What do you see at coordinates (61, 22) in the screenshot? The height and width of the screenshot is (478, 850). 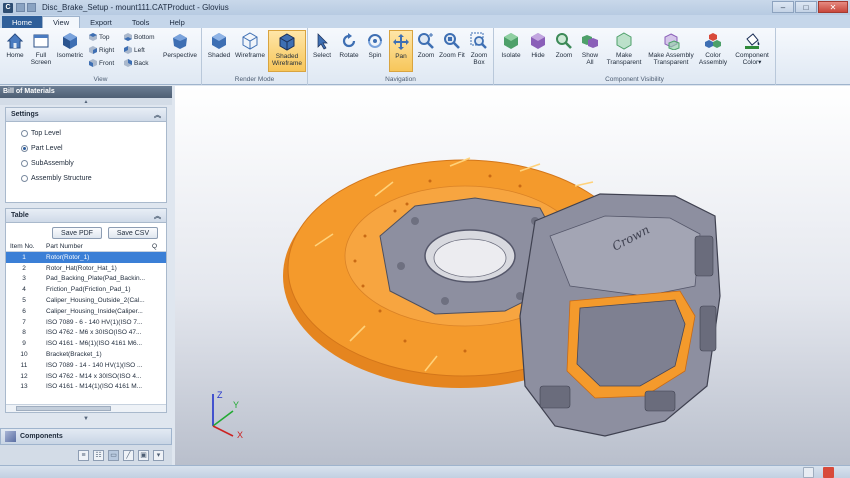 I see `tab-view: View` at bounding box center [61, 22].